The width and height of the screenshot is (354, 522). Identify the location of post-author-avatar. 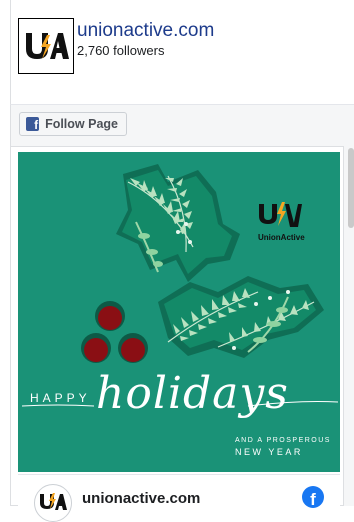
(53, 503).